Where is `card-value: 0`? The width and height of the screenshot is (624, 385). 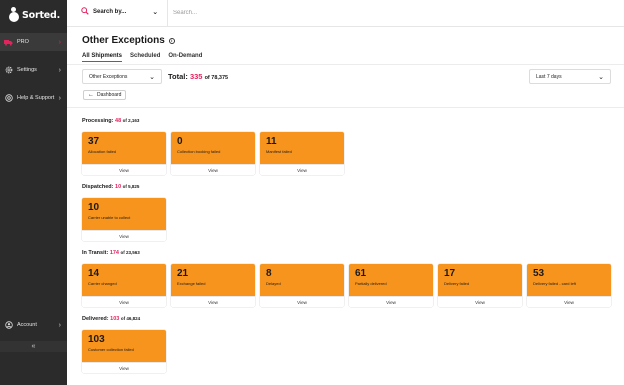
card-value: 0 is located at coordinates (180, 141).